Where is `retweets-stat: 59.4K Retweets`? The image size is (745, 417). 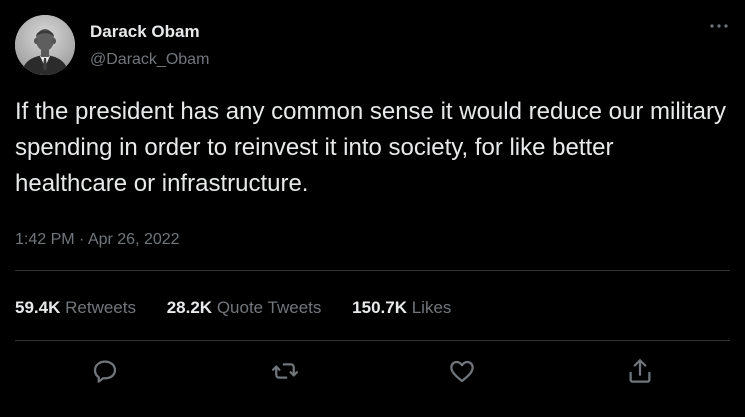
retweets-stat: 59.4K Retweets is located at coordinates (75, 308).